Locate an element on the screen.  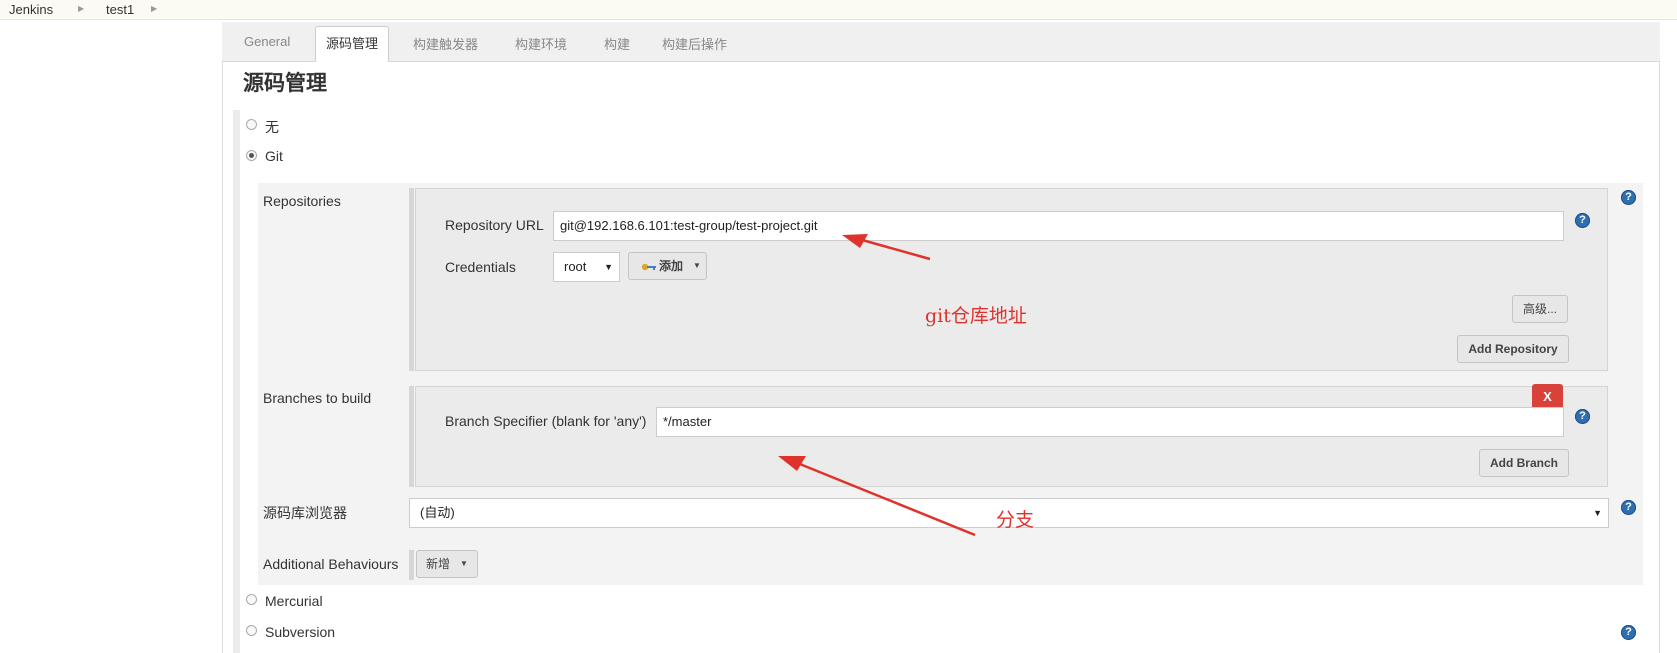
section-title: 源码管理 is located at coordinates (285, 83).